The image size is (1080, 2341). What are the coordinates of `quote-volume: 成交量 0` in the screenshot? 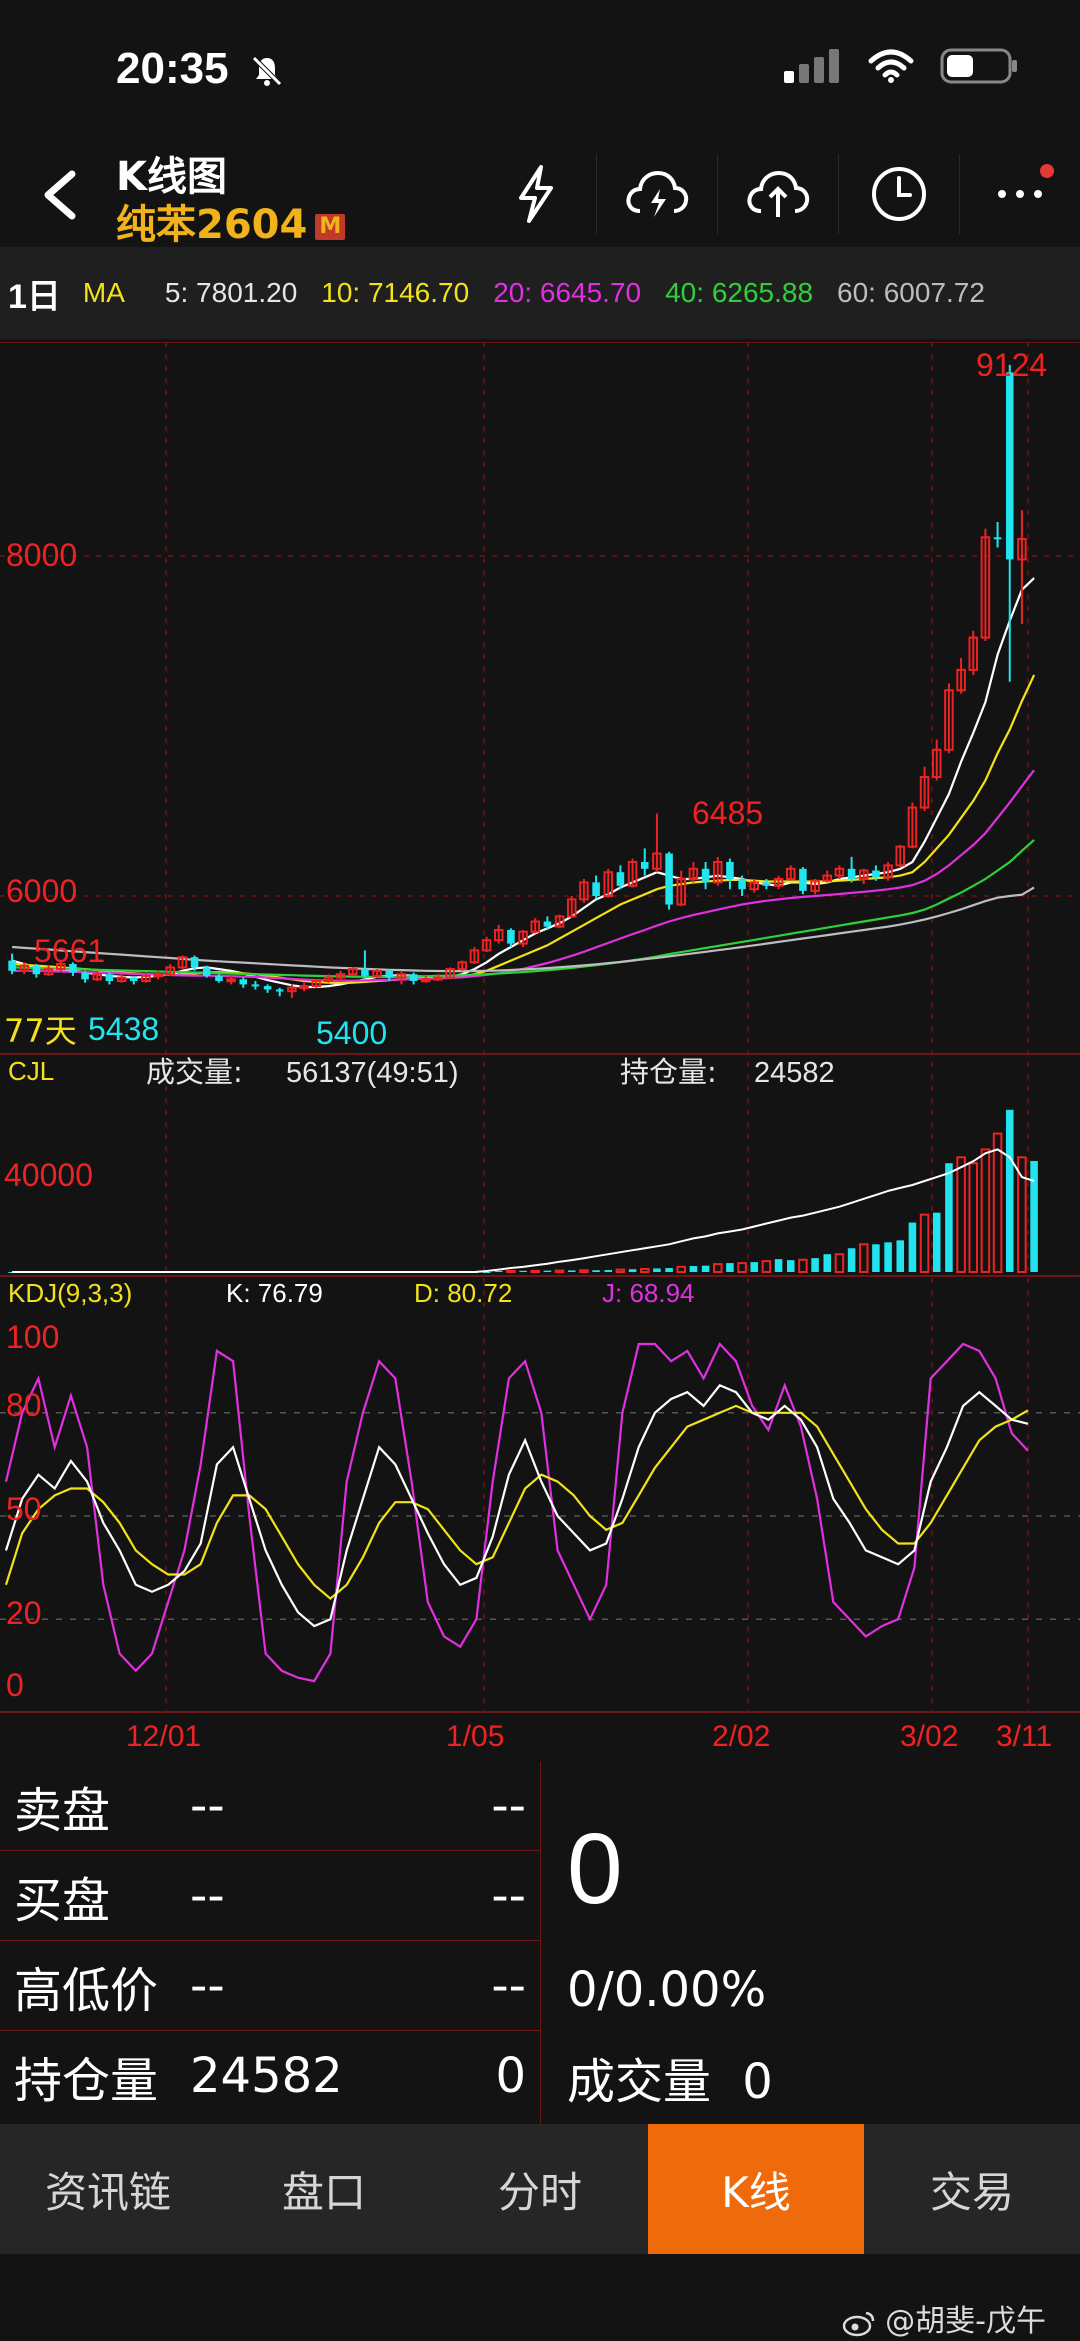 It's located at (670, 2077).